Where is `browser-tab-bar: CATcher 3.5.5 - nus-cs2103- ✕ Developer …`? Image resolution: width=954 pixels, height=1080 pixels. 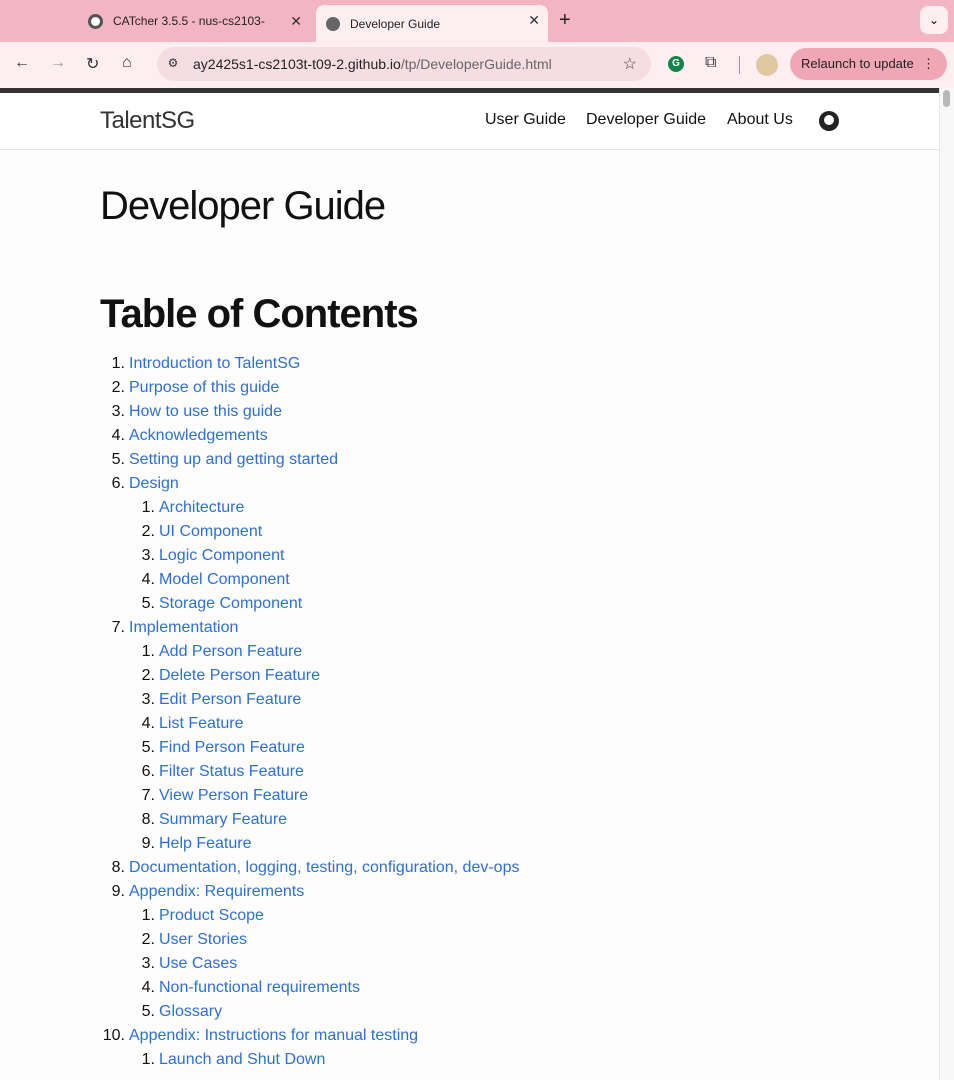 browser-tab-bar: CATcher 3.5.5 - nus-cs2103- ✕ Developer … is located at coordinates (477, 21).